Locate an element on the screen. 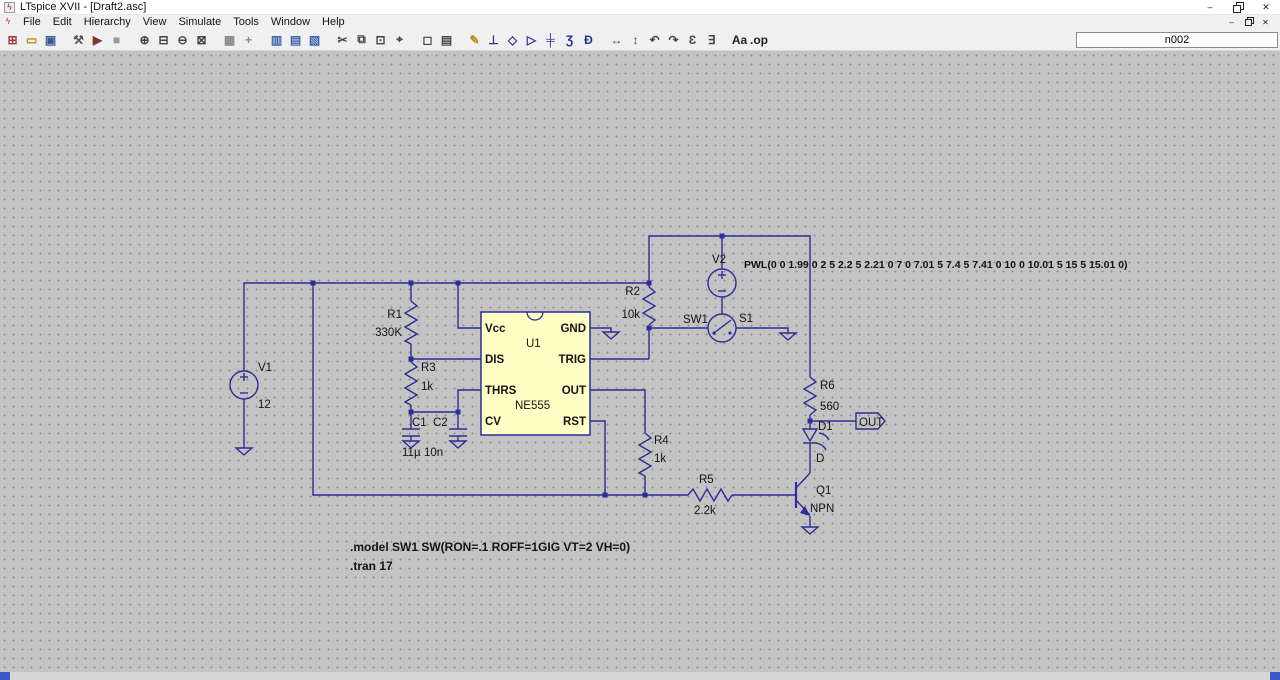  menu-item-hierarchy: Hierarchy is located at coordinates (107, 22).